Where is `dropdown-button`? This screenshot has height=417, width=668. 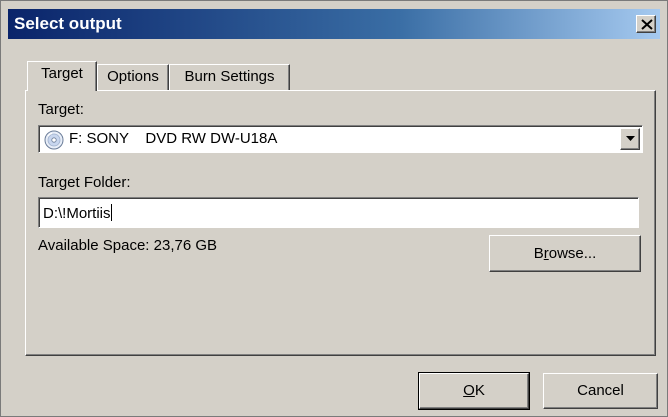 dropdown-button is located at coordinates (630, 139).